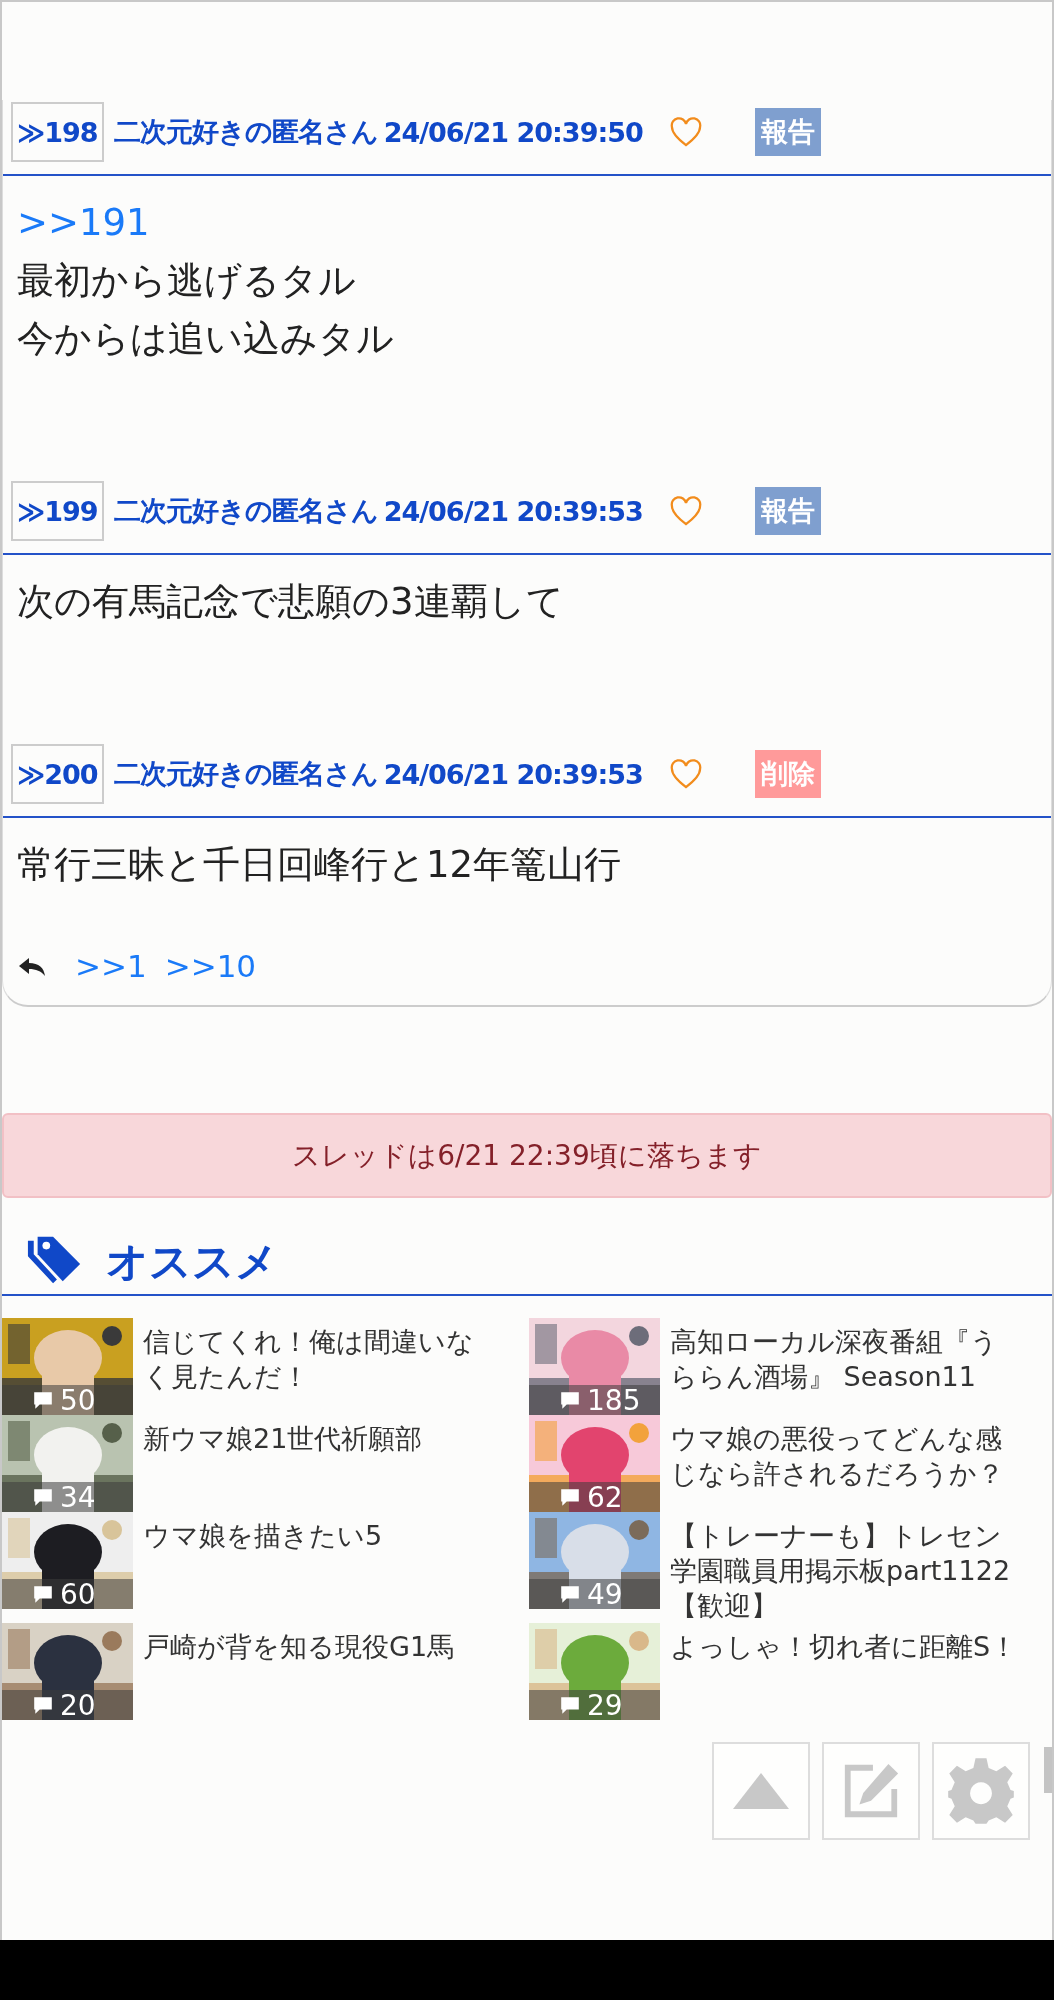  Describe the element at coordinates (527, 223) in the screenshot. I see `anchor-link: >>191` at that location.